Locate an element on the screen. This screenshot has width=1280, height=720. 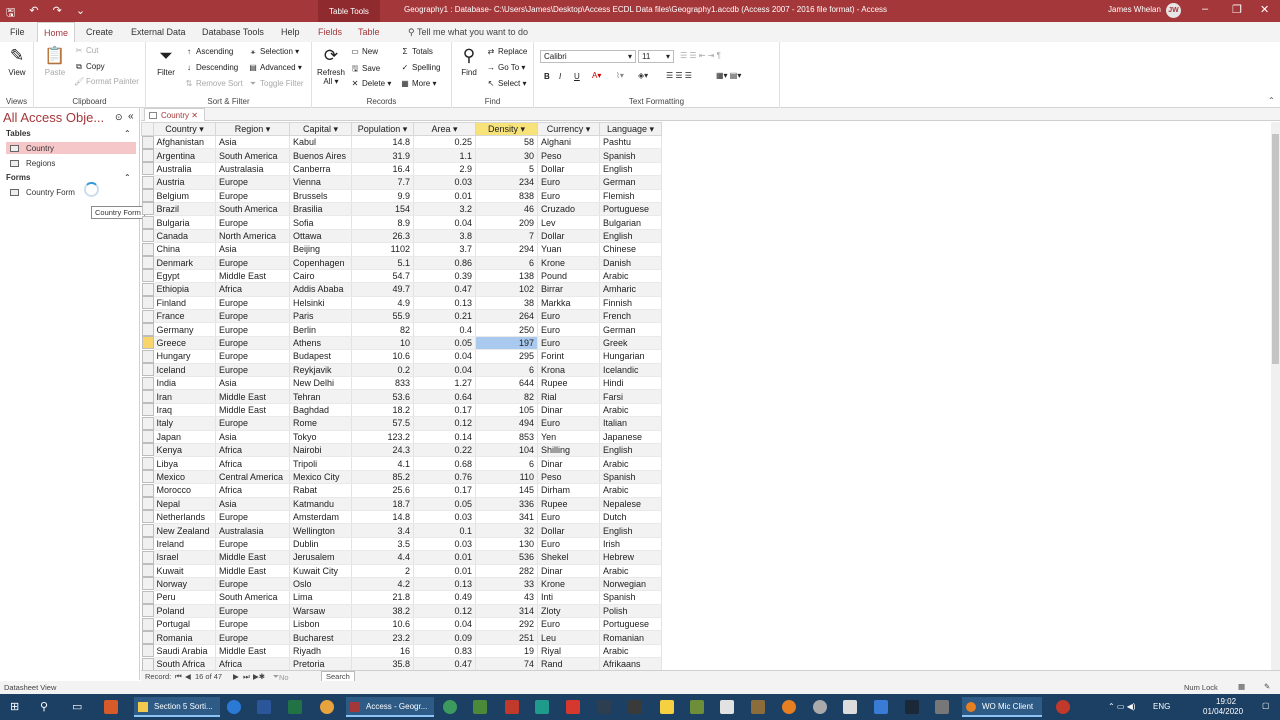
filter-button: ⏷ Filter is located at coordinates (166, 61).